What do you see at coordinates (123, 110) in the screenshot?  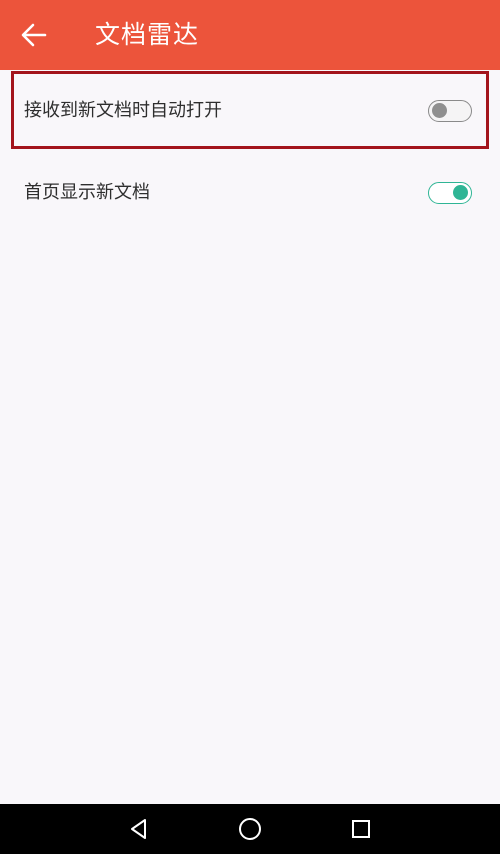 I see `setting-auto-open-label: 接收到新文档时自动打开` at bounding box center [123, 110].